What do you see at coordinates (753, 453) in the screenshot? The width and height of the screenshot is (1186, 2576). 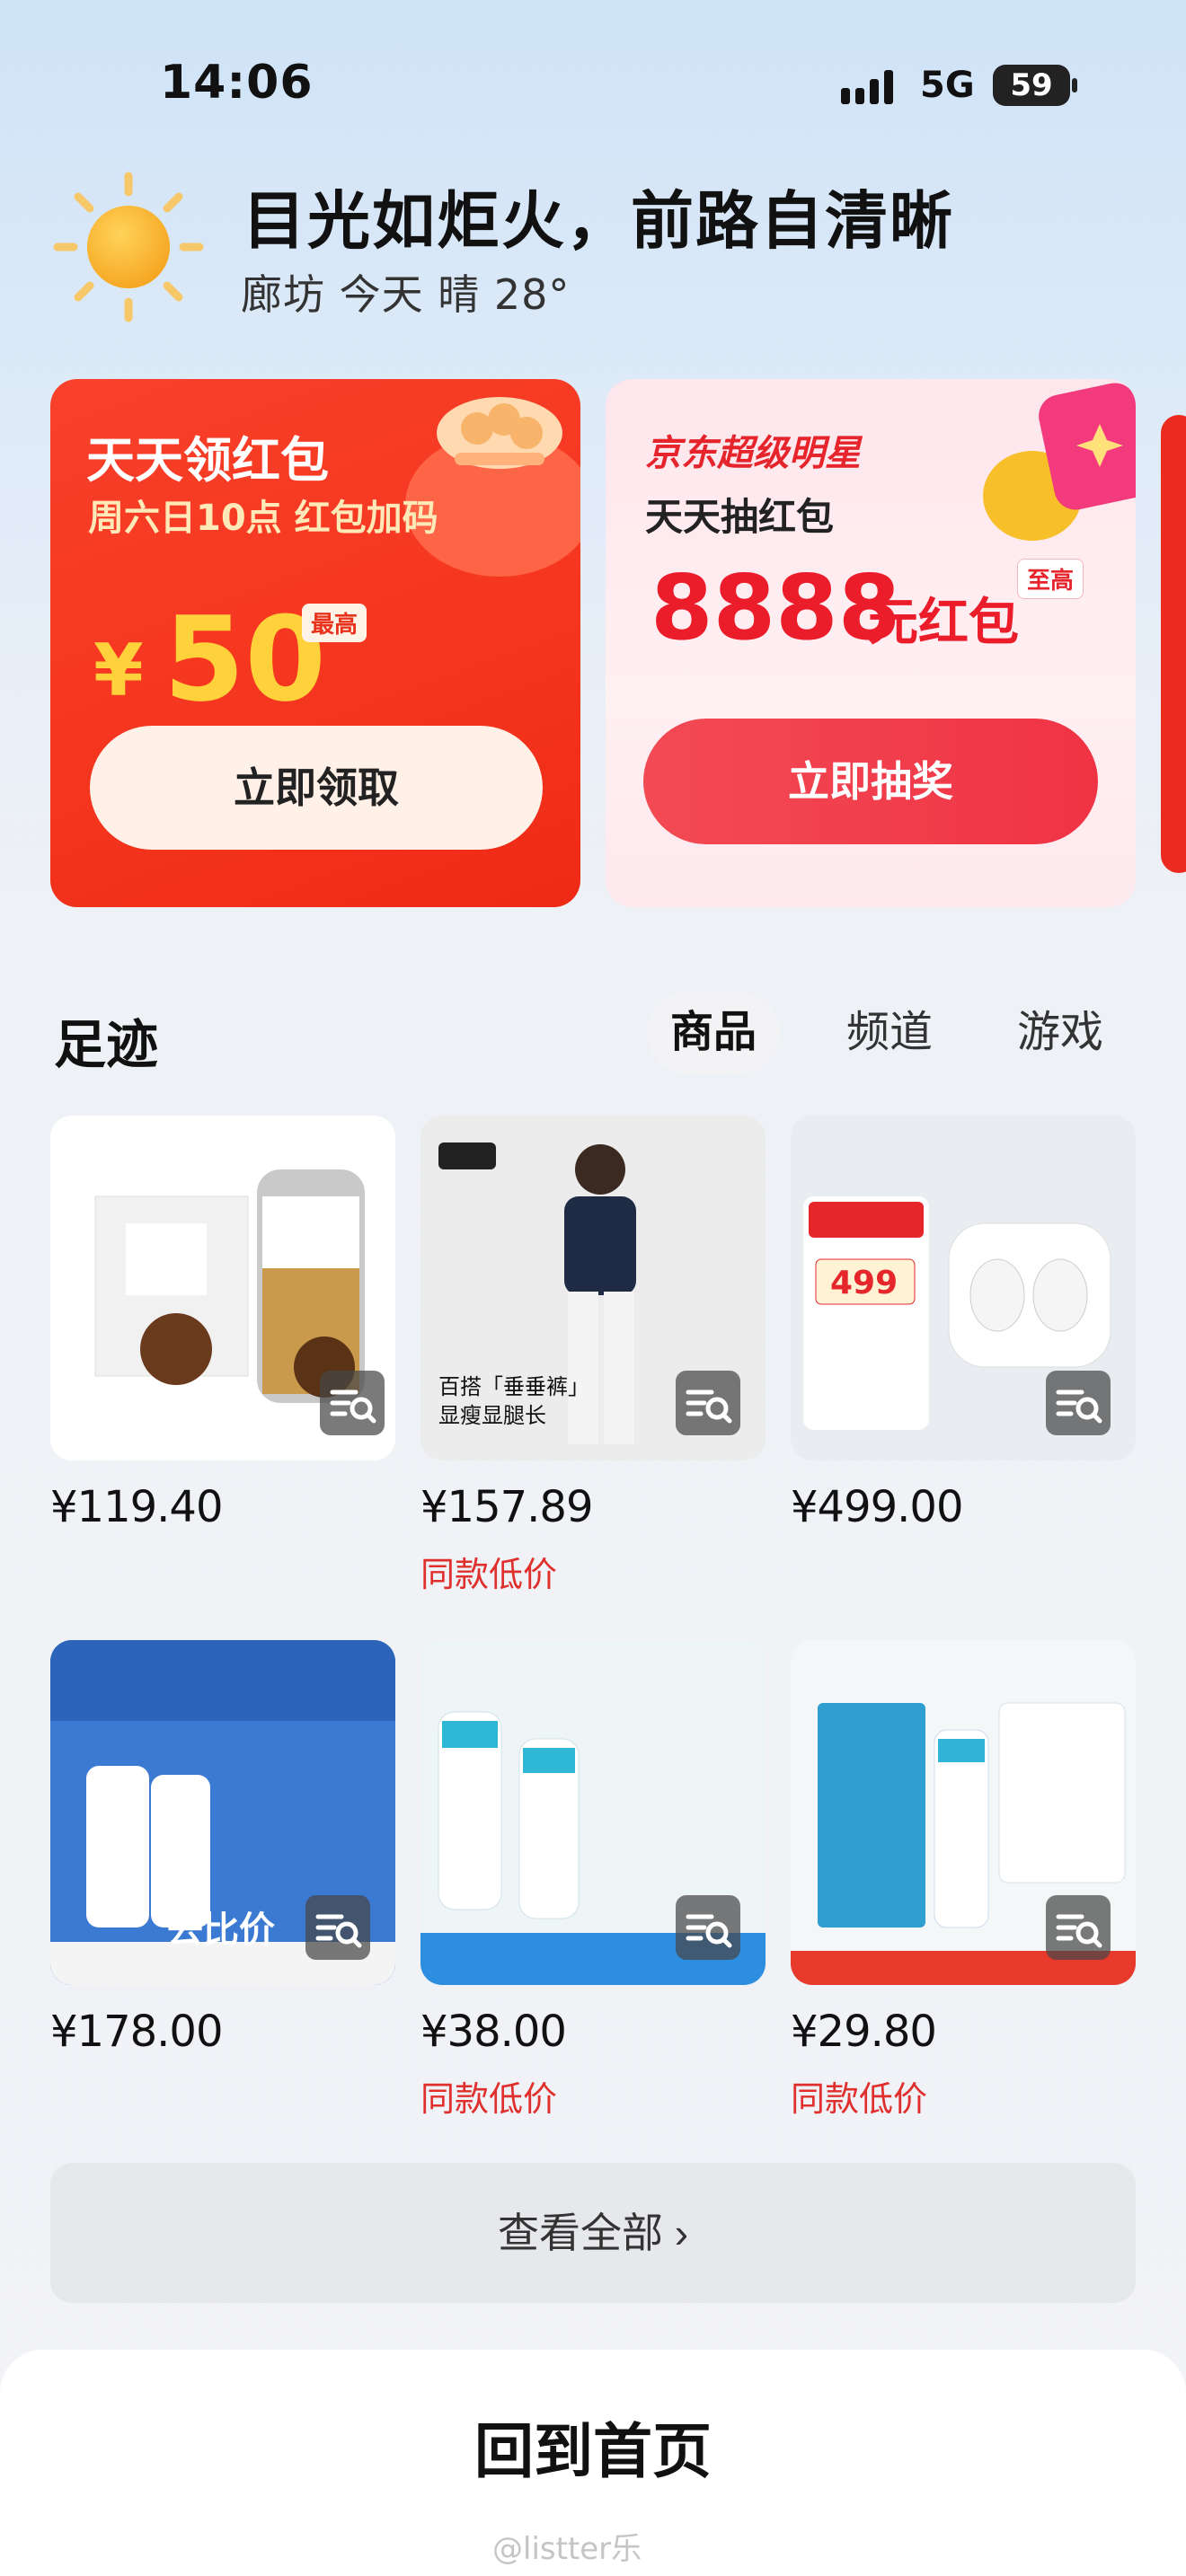 I see `lottery-brand: 京东超级明星` at bounding box center [753, 453].